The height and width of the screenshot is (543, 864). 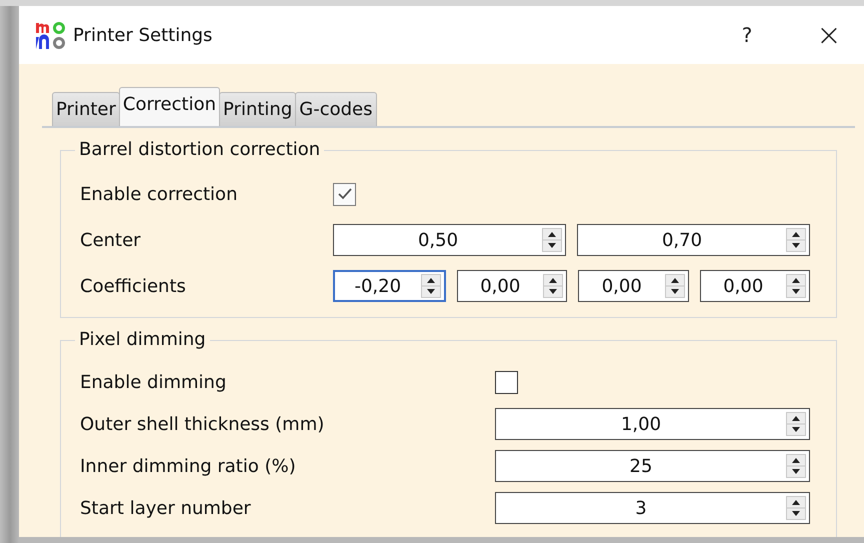 What do you see at coordinates (142, 35) in the screenshot?
I see `window-title: Printer Settings` at bounding box center [142, 35].